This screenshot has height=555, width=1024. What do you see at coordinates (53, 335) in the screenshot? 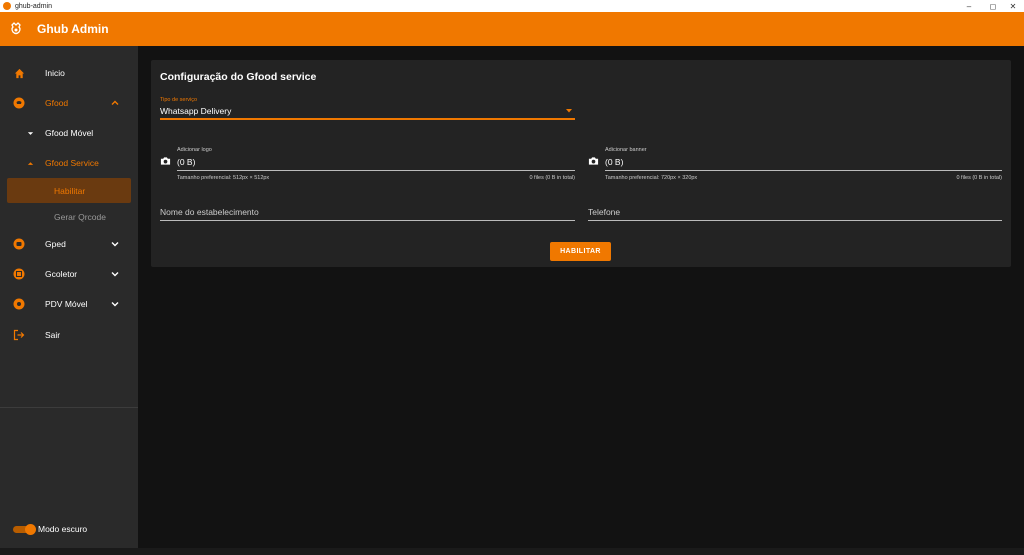
I see `sidebar-item-label: Sair` at bounding box center [53, 335].